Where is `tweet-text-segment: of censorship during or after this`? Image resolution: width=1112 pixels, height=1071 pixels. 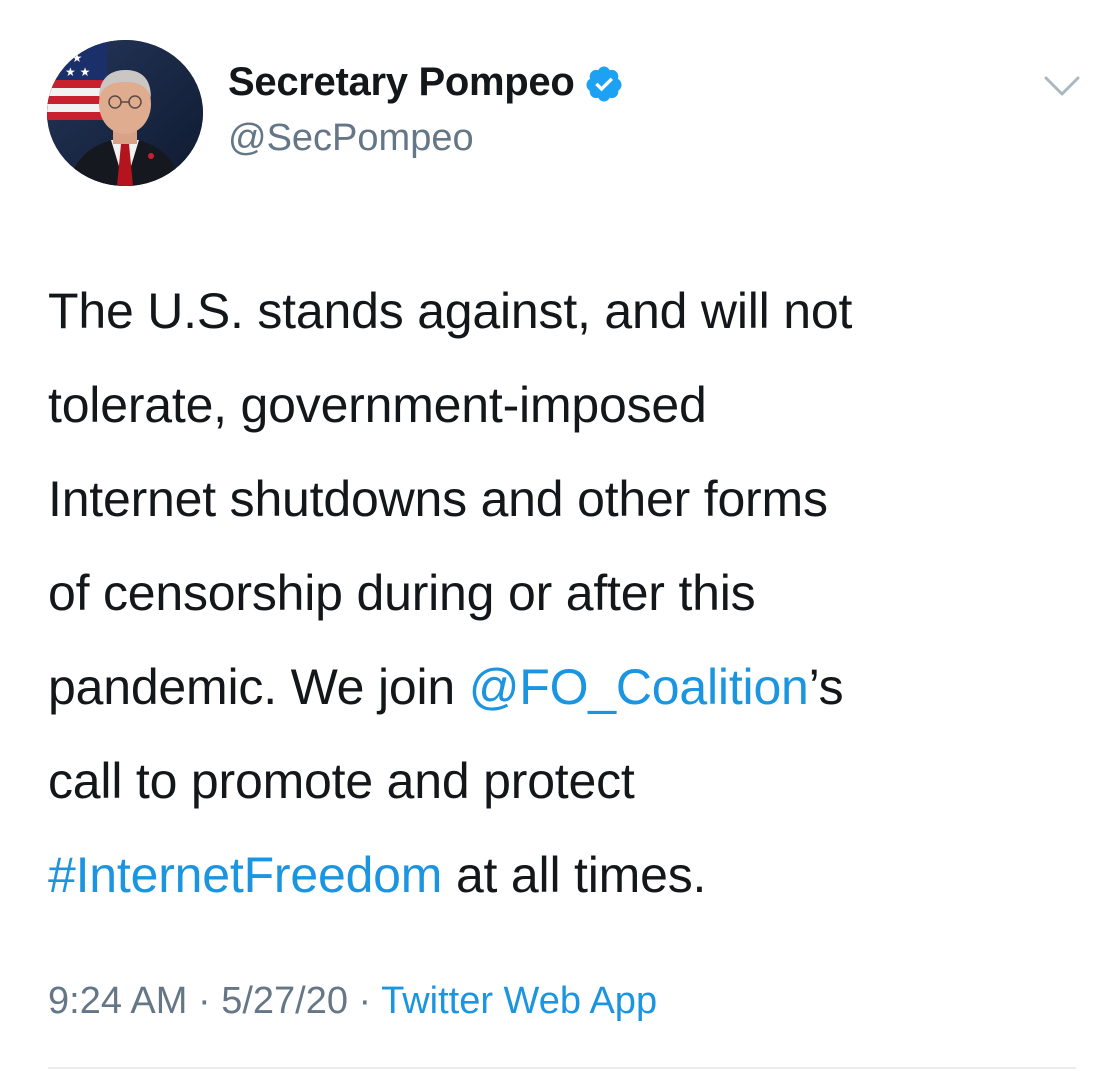
tweet-text-segment: of censorship during or after this is located at coordinates (402, 593).